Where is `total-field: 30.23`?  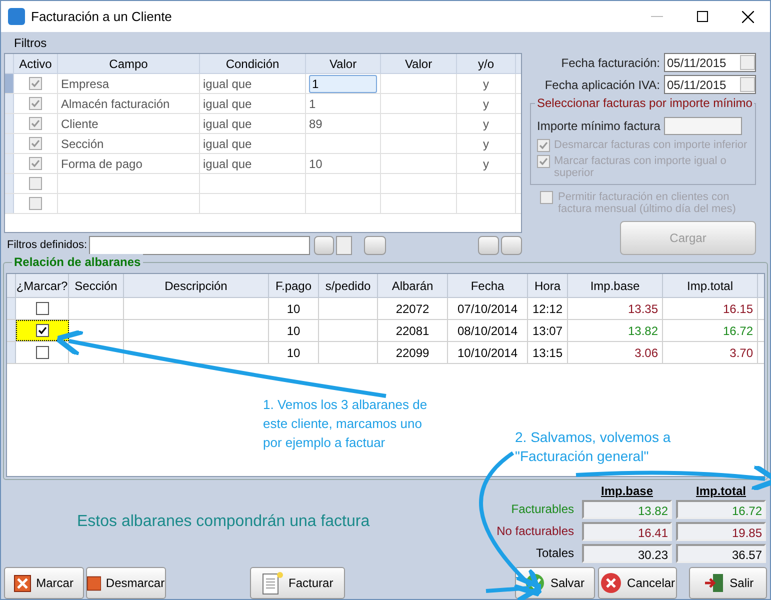 total-field: 30.23 is located at coordinates (627, 553).